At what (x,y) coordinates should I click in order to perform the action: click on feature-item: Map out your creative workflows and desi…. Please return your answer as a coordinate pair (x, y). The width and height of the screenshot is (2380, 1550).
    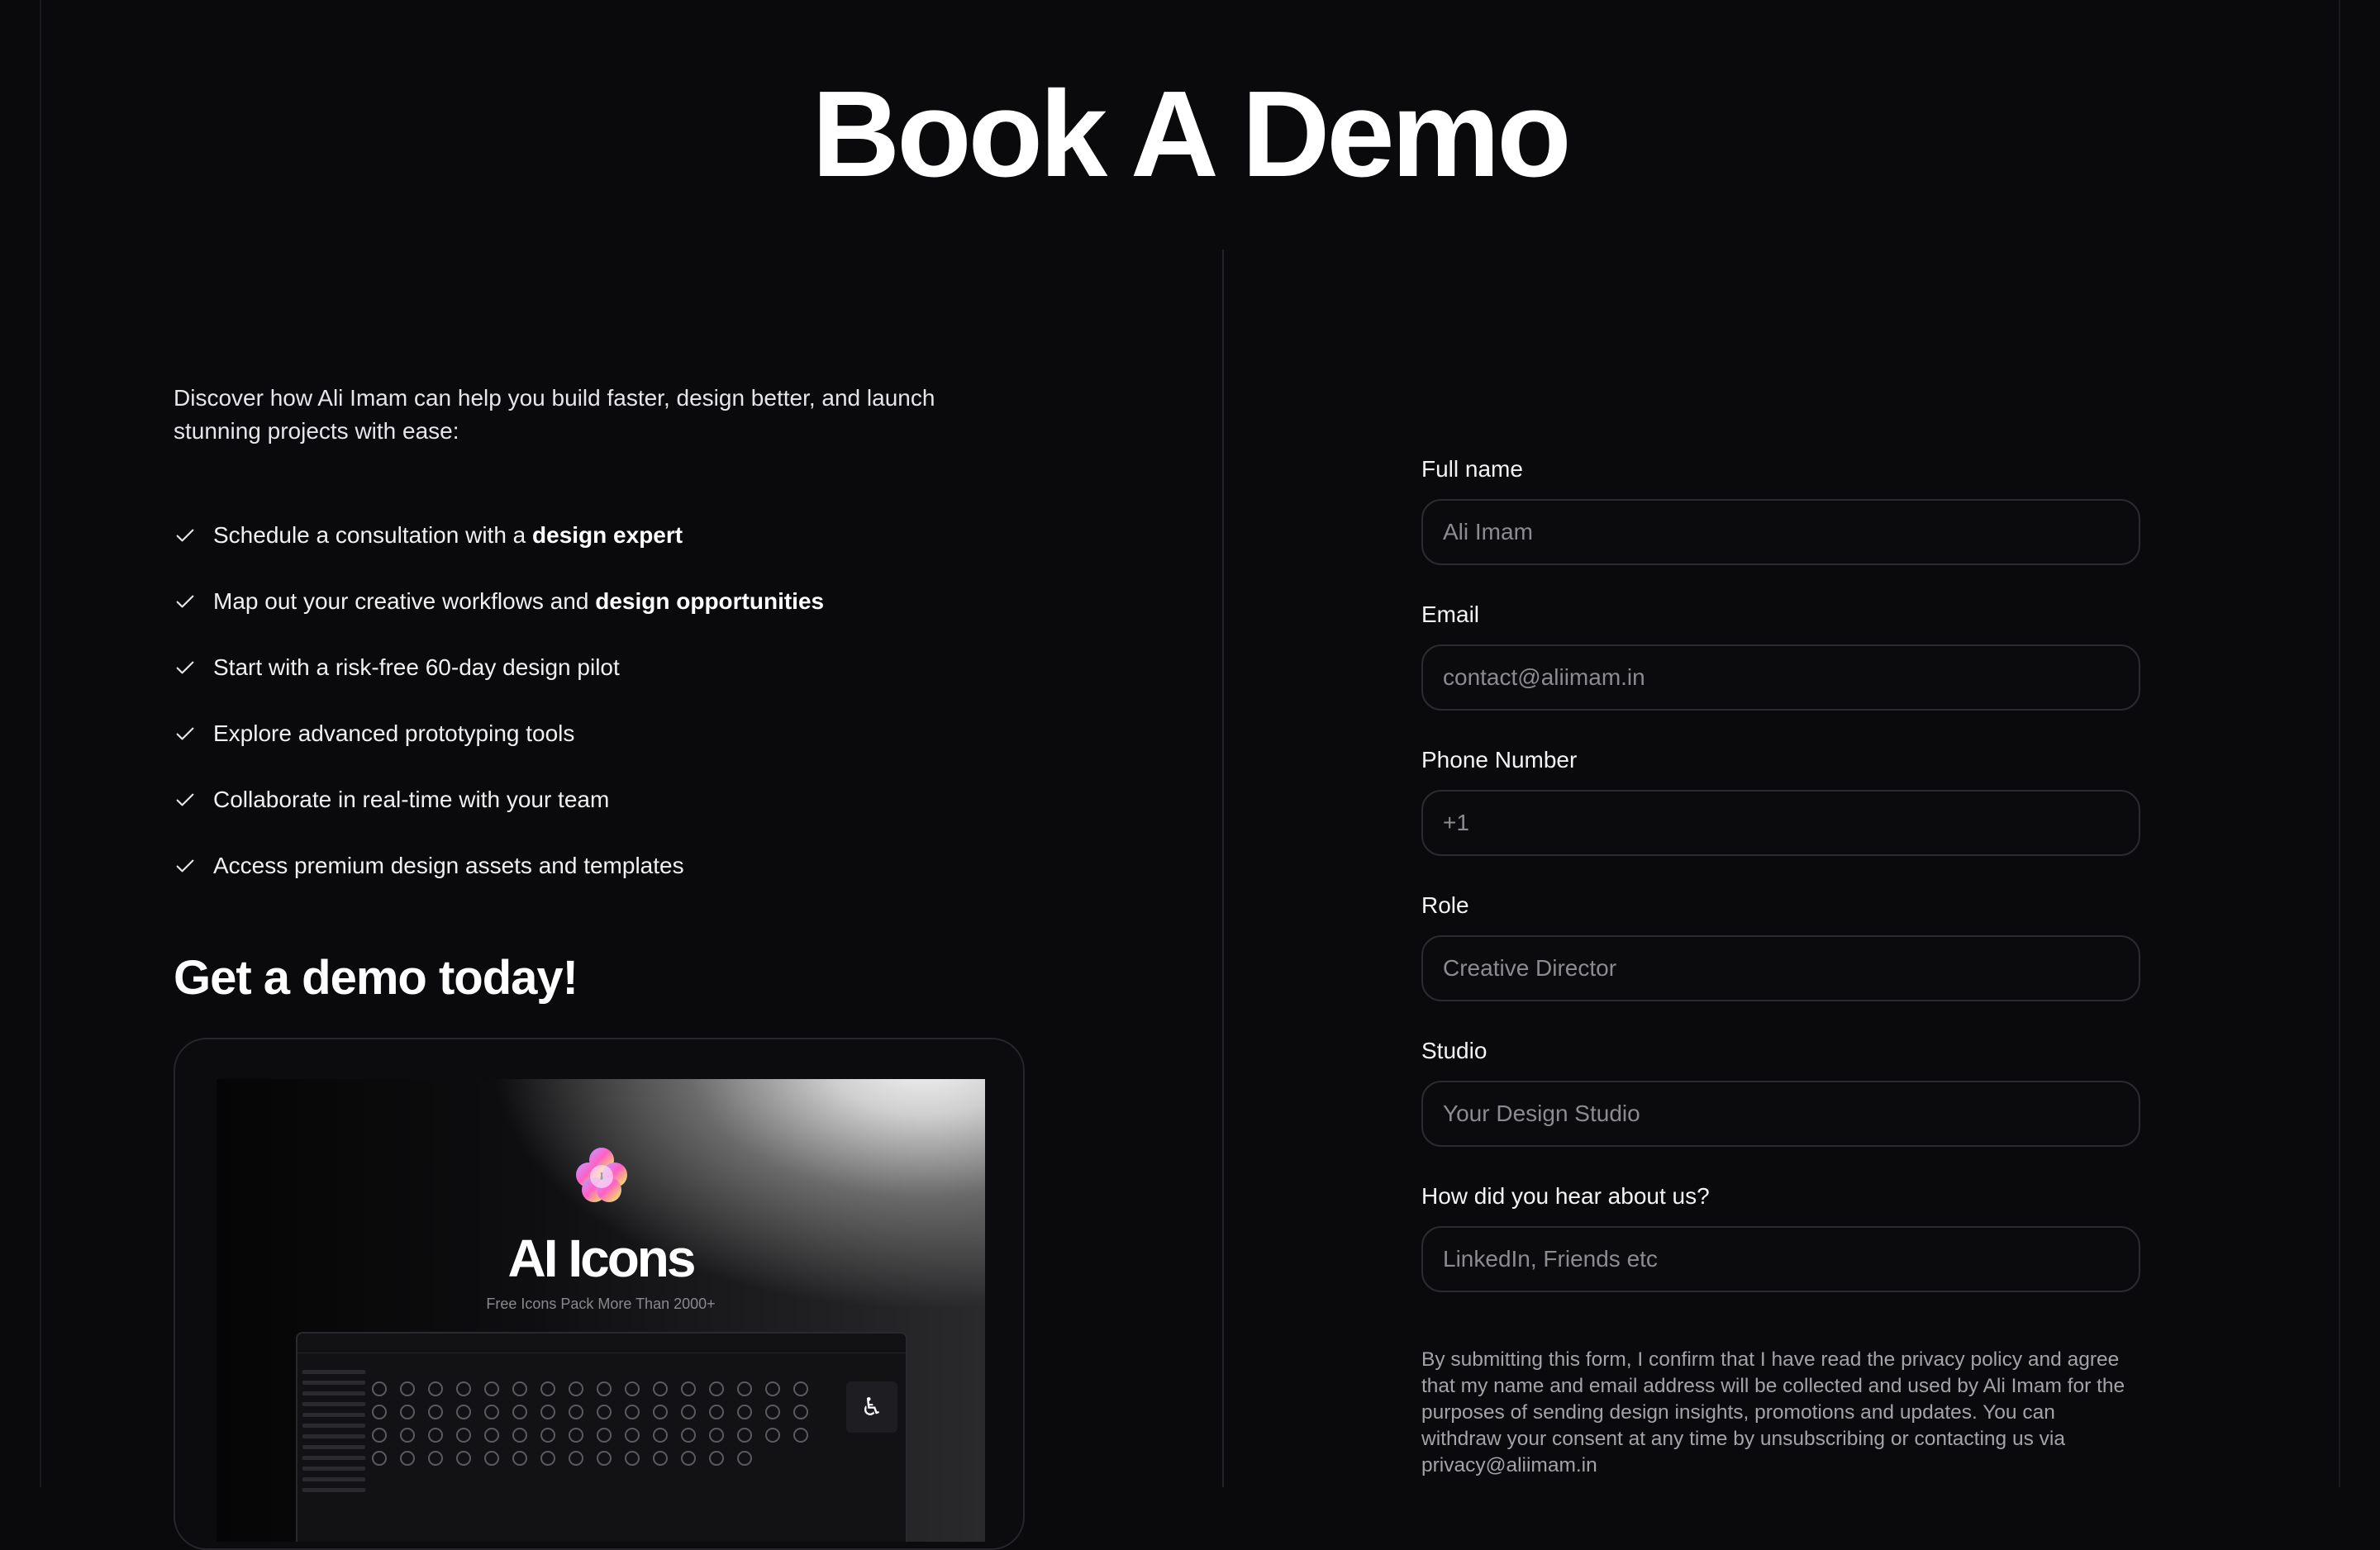
    Looking at the image, I should click on (499, 616).